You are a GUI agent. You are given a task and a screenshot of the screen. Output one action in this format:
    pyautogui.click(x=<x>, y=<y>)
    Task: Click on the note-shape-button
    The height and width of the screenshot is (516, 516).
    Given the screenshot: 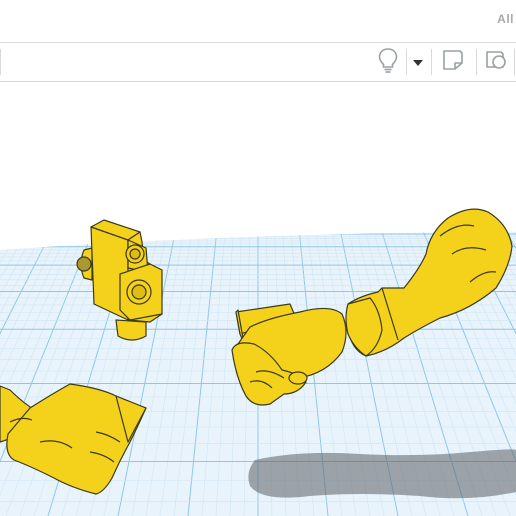 What is the action you would take?
    pyautogui.click(x=453, y=62)
    